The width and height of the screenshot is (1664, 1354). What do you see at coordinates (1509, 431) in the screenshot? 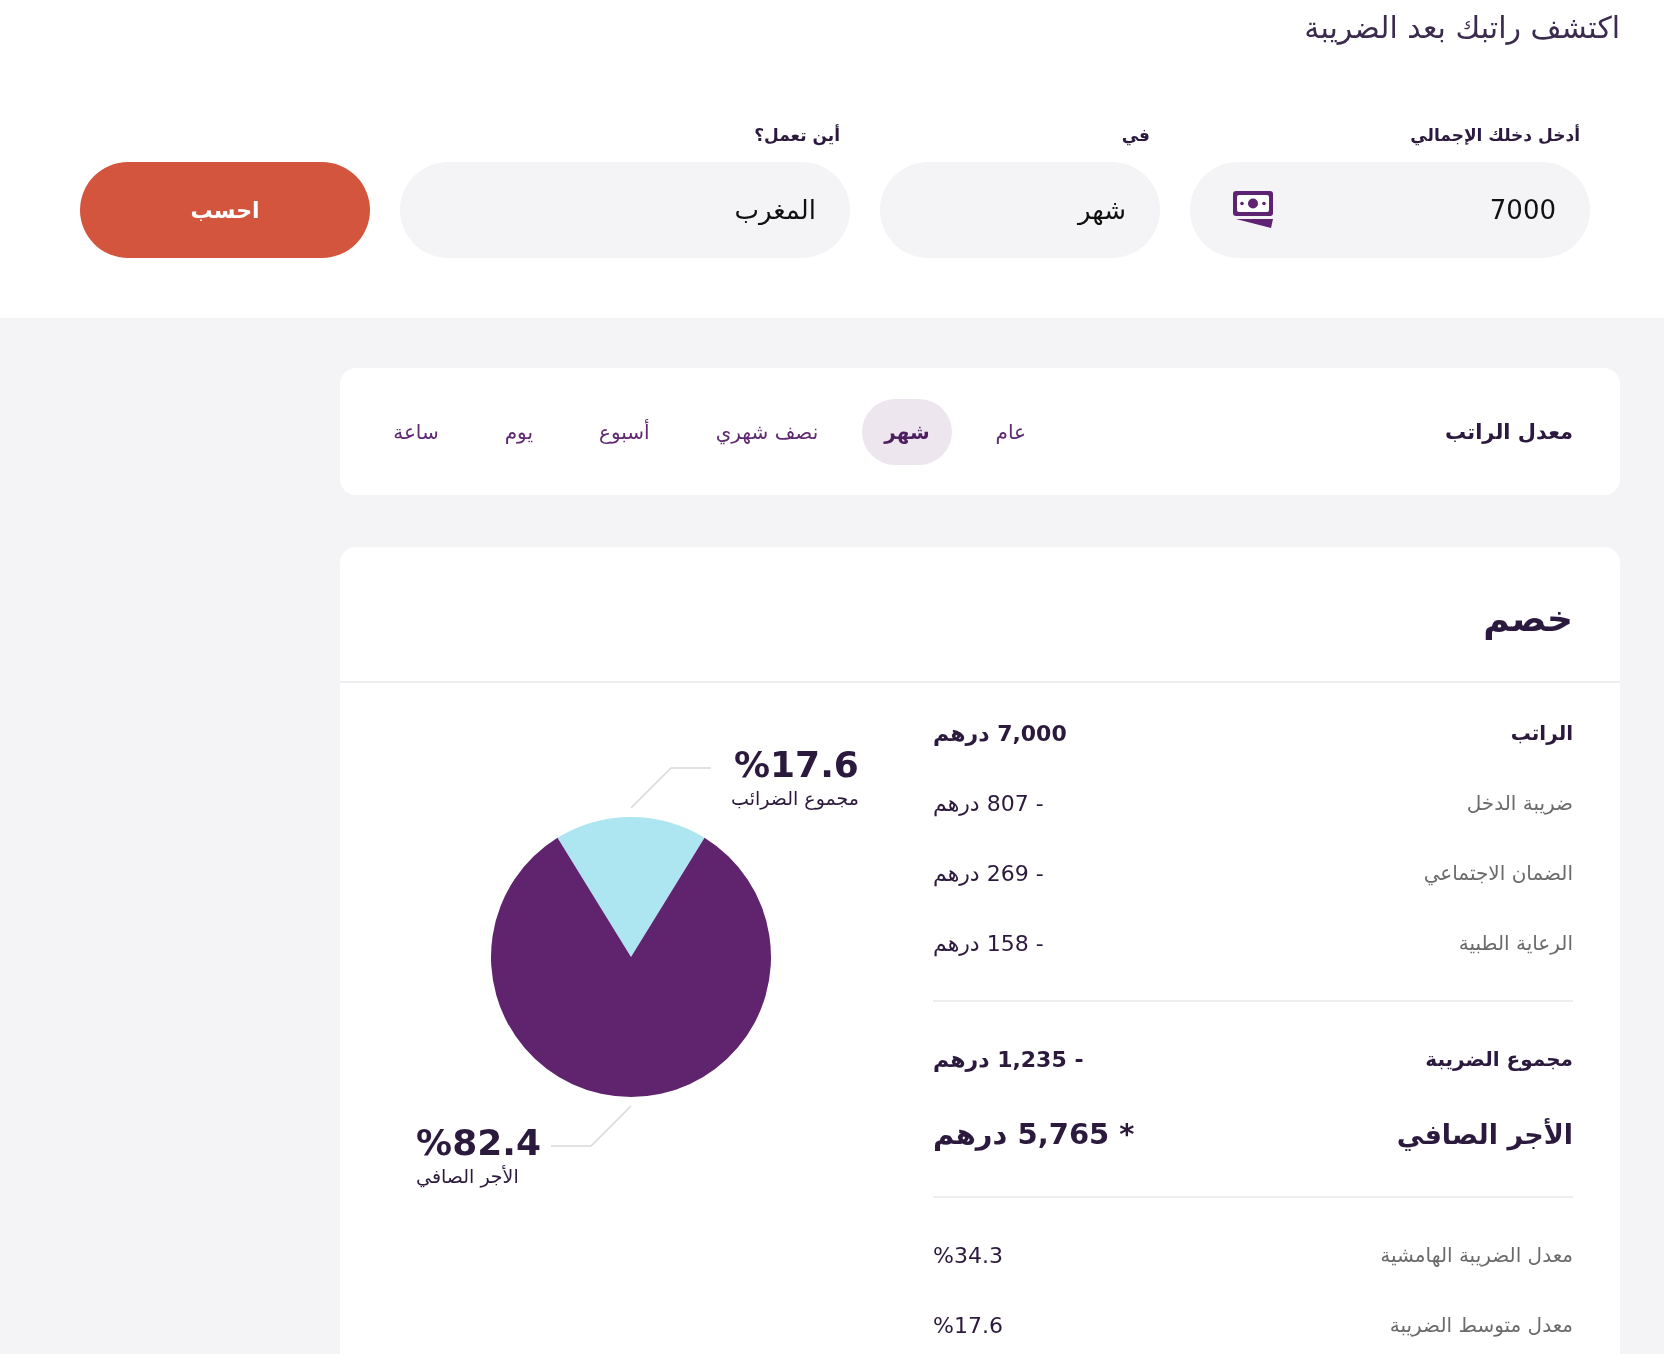
I see `rate-label: معدل الراتب` at bounding box center [1509, 431].